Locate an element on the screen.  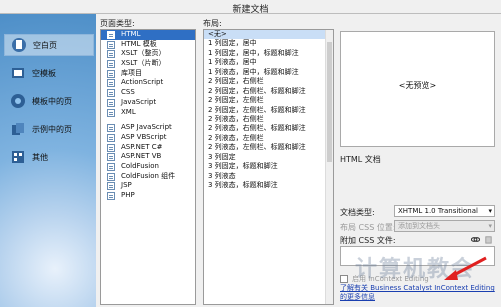
list-item: ASP.NET VB is located at coordinates (148, 157).